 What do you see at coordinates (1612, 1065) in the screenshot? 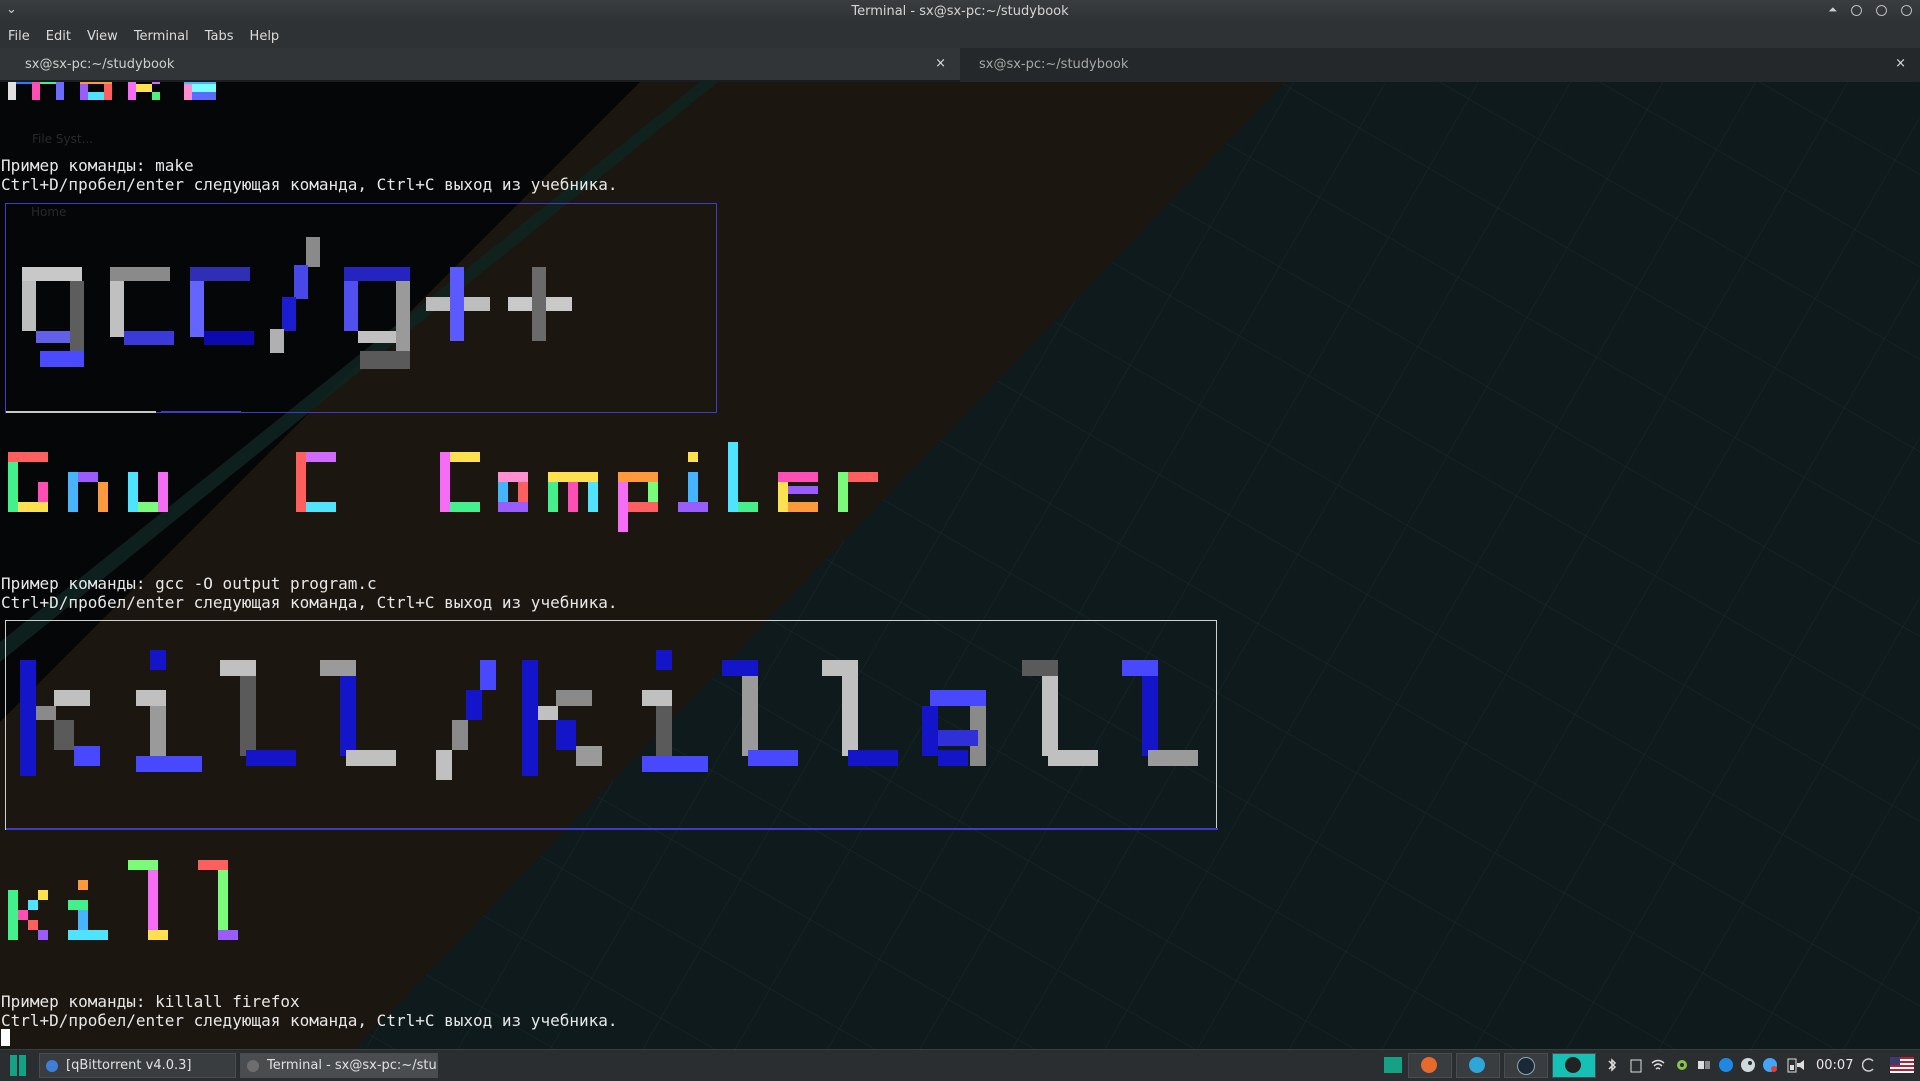
I see `bluetooth-icon` at bounding box center [1612, 1065].